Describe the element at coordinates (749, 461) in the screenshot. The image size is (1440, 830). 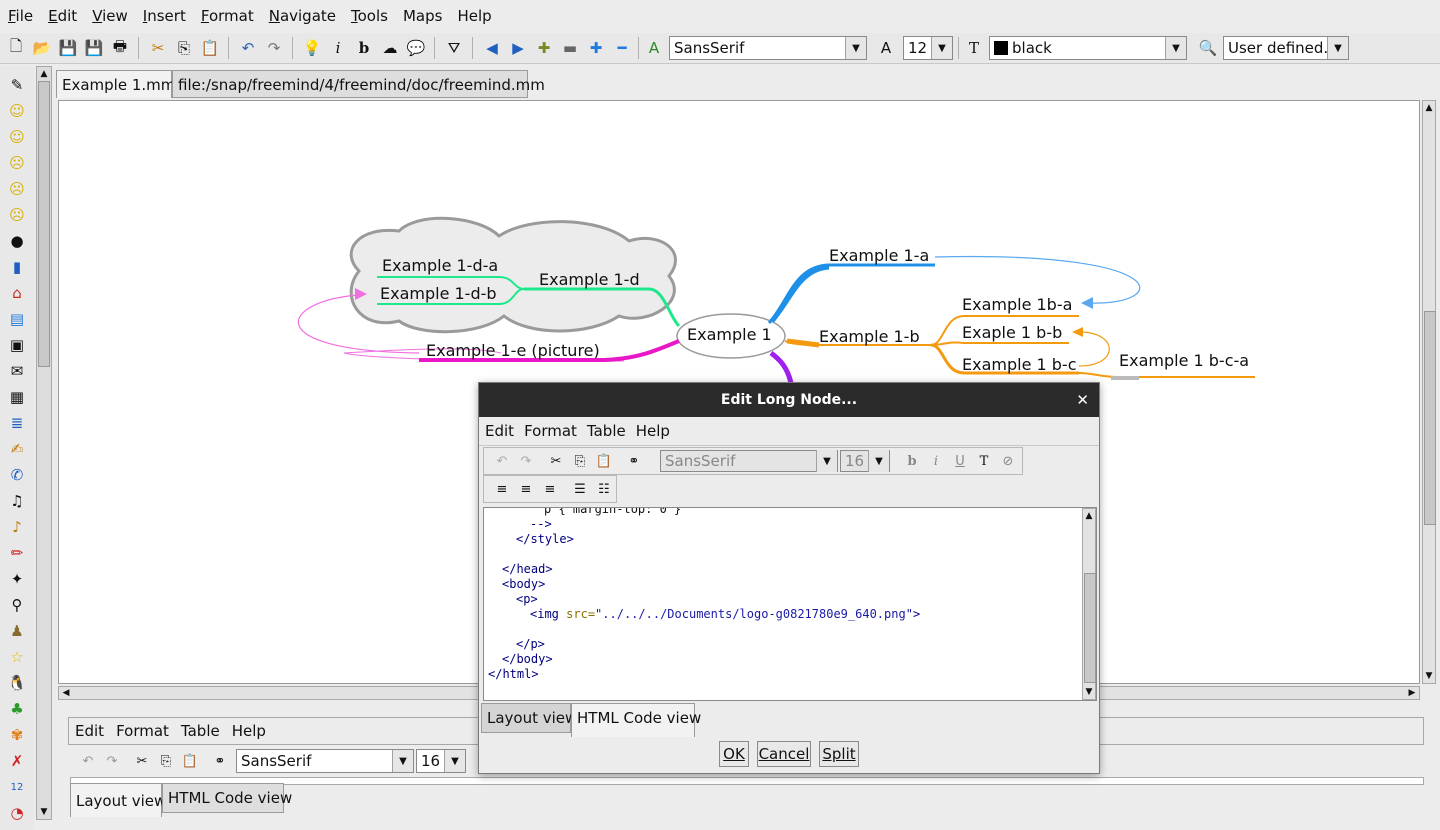
I see `dialog-font-family-select: SansSerif ▼` at that location.